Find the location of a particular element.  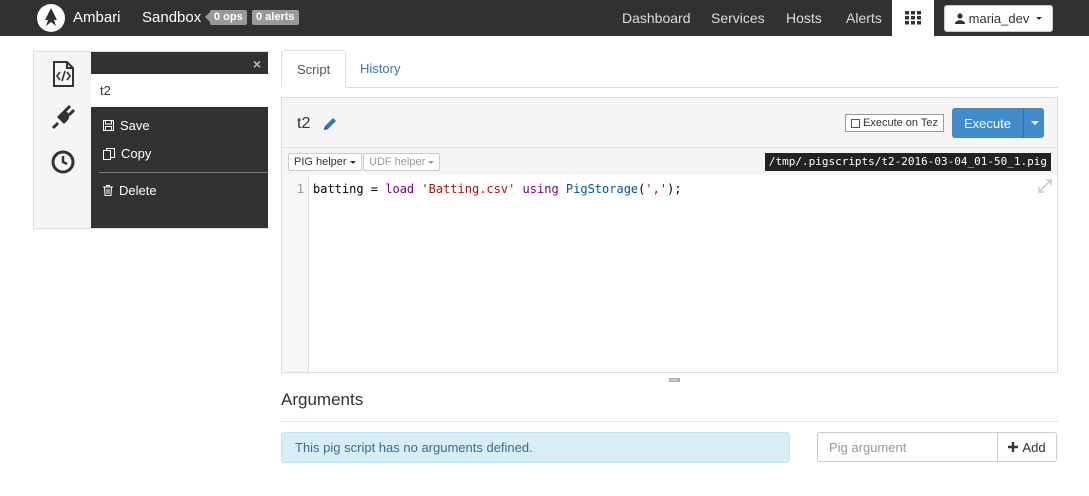

script-side-panel: × Save Copy Delete is located at coordinates (150, 140).